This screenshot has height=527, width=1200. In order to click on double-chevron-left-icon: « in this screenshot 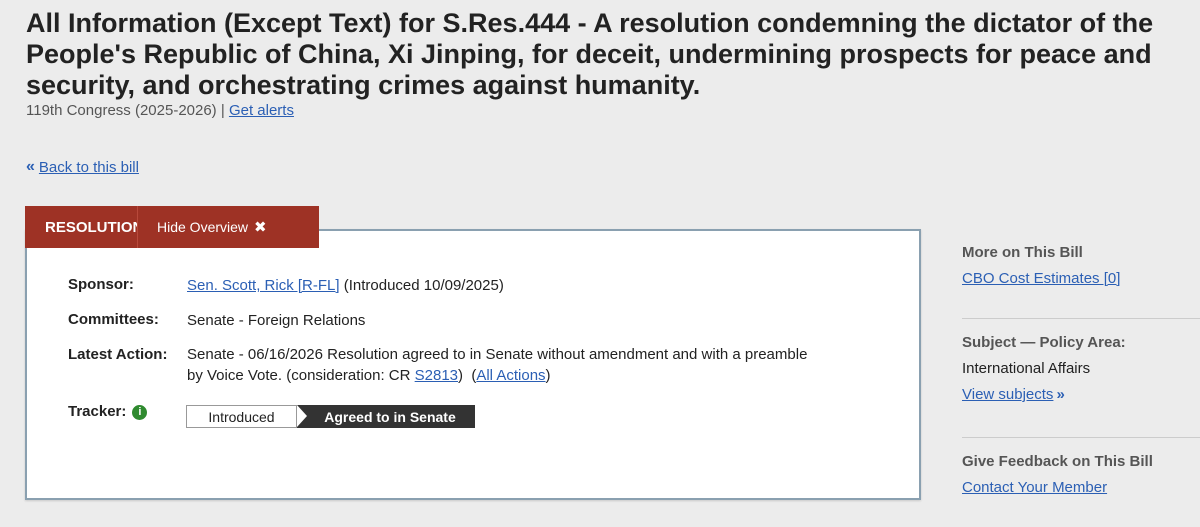, I will do `click(30, 166)`.